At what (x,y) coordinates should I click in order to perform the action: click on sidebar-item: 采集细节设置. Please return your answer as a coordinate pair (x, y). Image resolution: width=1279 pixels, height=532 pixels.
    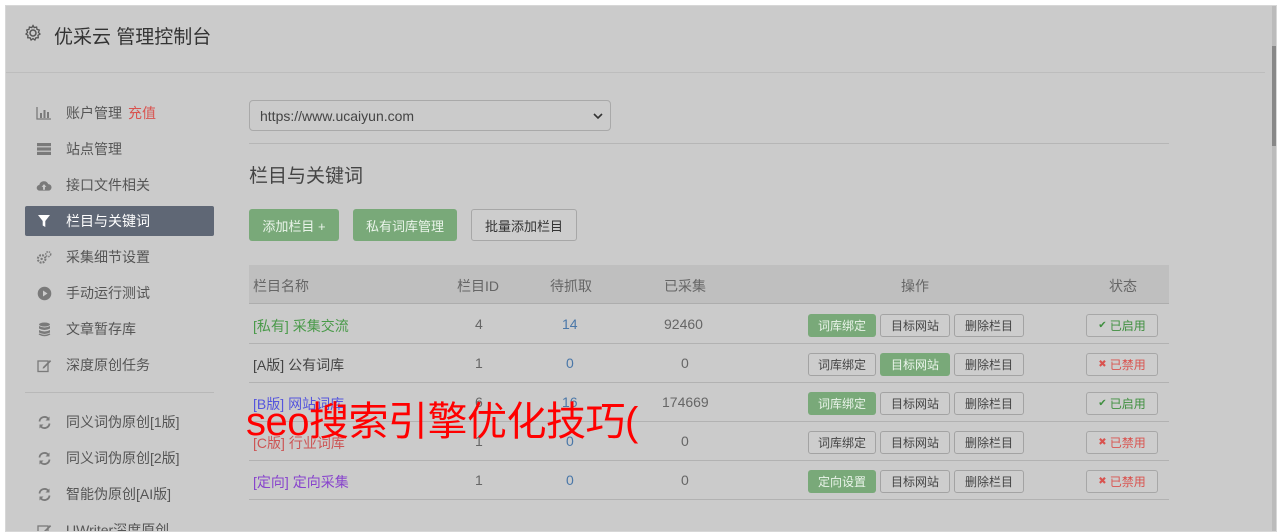
    Looking at the image, I should click on (119, 257).